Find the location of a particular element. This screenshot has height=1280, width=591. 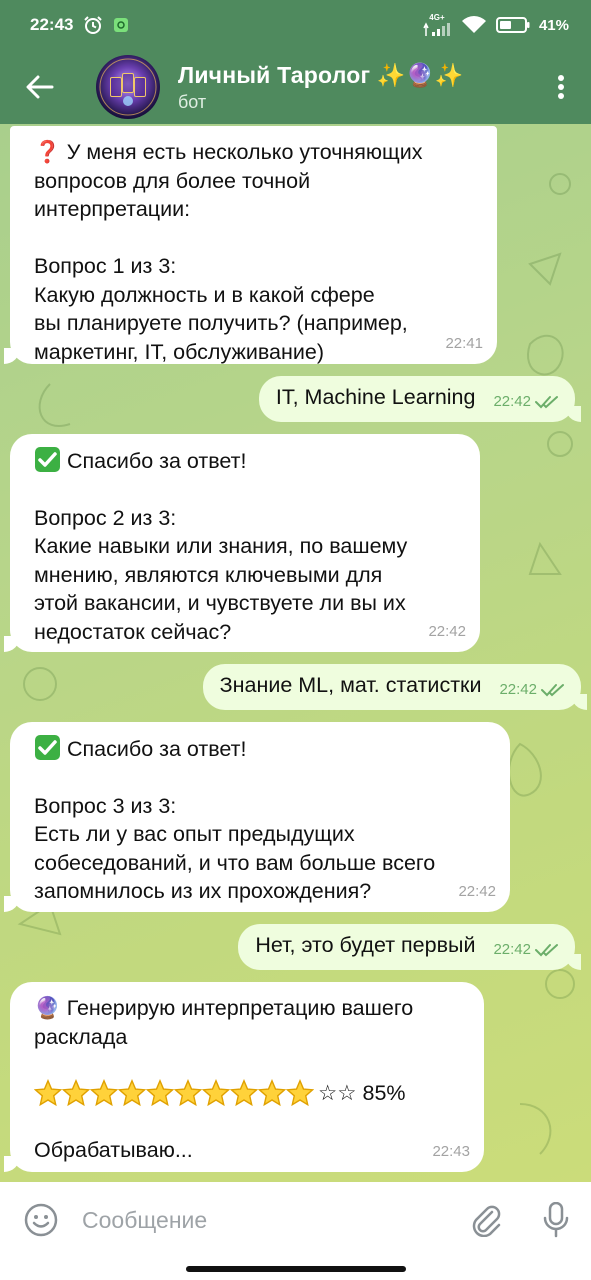

message-composer is located at coordinates (295, 1220).